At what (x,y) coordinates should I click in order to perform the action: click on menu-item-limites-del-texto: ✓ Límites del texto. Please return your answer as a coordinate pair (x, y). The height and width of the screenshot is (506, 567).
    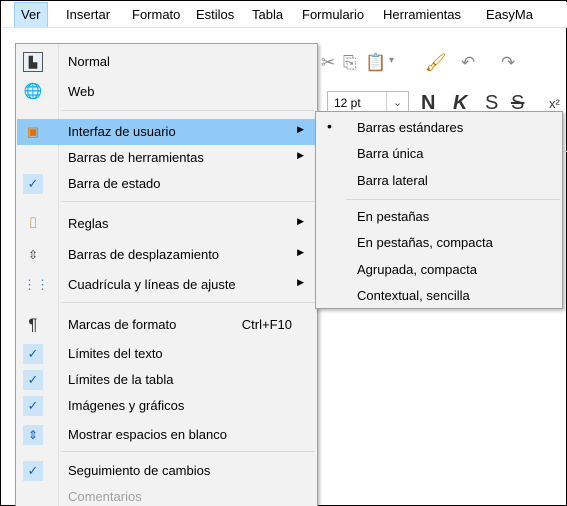
    Looking at the image, I should click on (166, 354).